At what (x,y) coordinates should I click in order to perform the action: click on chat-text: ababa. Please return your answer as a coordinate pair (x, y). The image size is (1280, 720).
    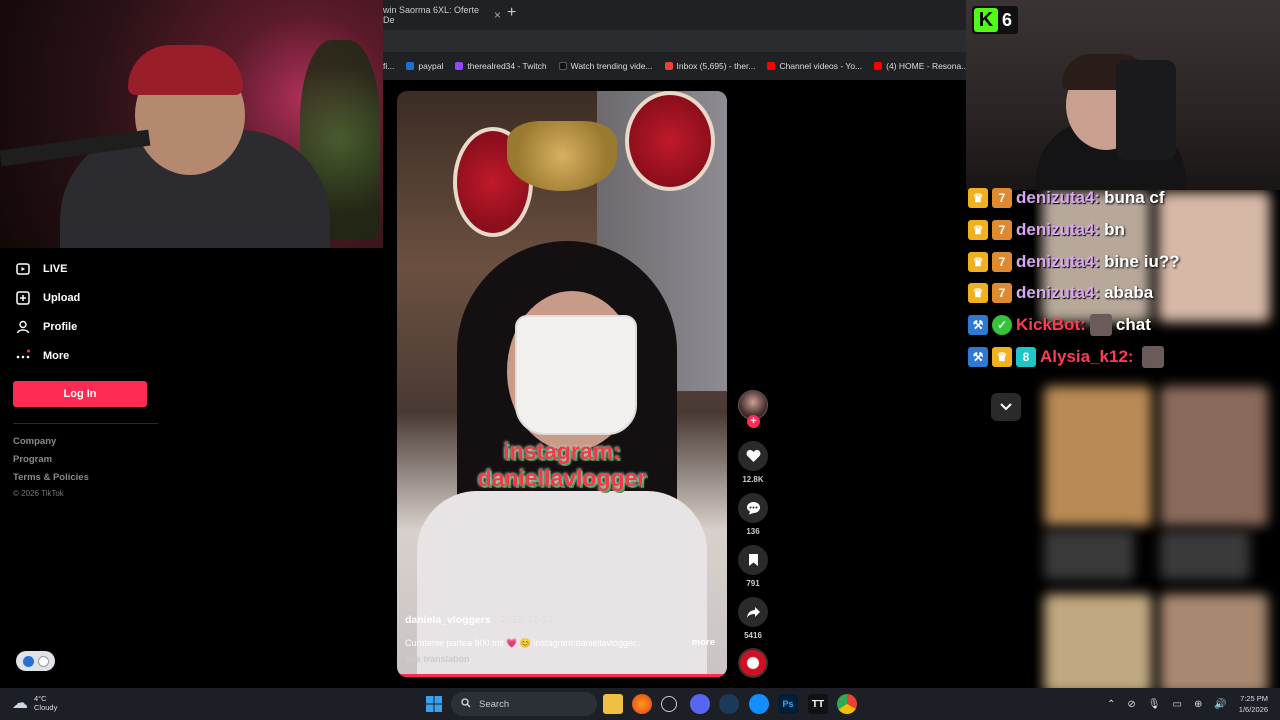
    Looking at the image, I should click on (1129, 292).